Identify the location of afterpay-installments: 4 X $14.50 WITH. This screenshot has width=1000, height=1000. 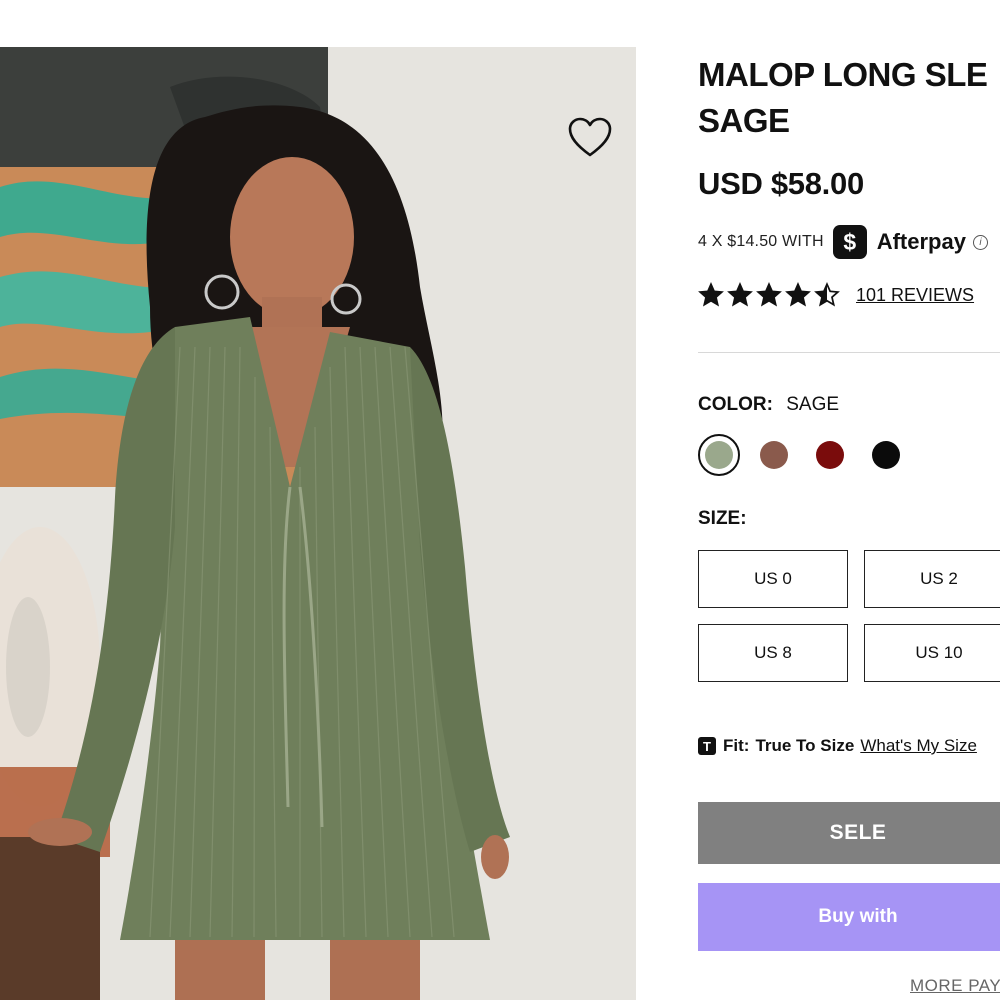
(761, 241).